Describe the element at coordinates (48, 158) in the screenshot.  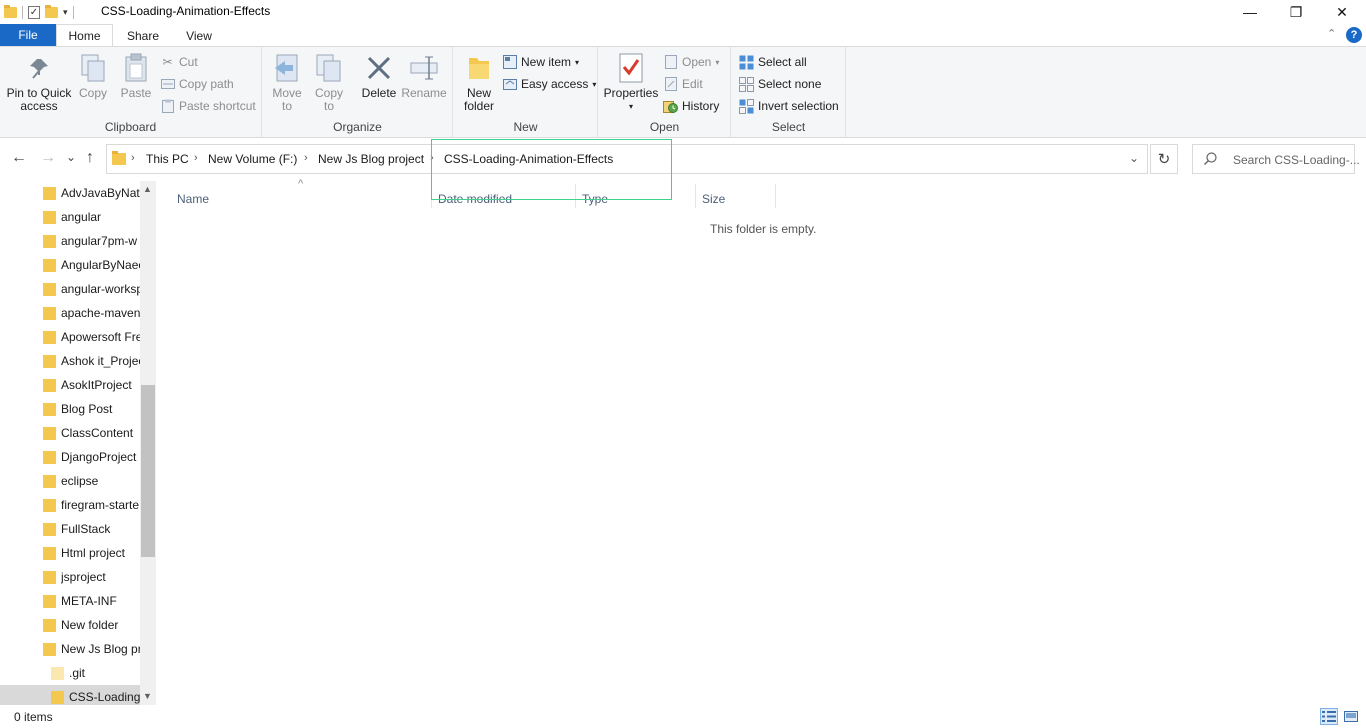
I see `forward-button: →` at that location.